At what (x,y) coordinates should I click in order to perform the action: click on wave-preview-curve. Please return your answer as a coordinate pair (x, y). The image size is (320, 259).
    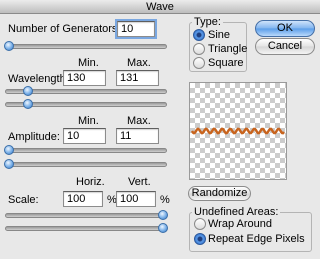
    Looking at the image, I should click on (237, 131).